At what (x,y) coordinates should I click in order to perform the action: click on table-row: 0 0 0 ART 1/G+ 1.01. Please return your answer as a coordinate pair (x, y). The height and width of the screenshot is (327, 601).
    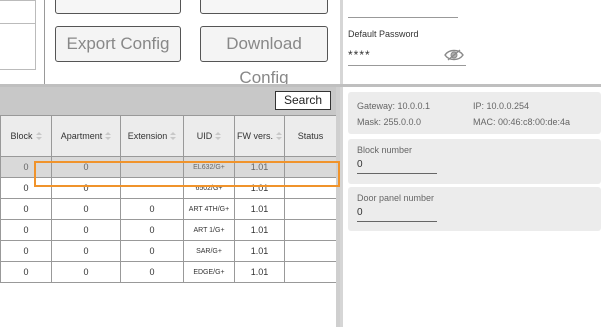
    Looking at the image, I should click on (168, 230).